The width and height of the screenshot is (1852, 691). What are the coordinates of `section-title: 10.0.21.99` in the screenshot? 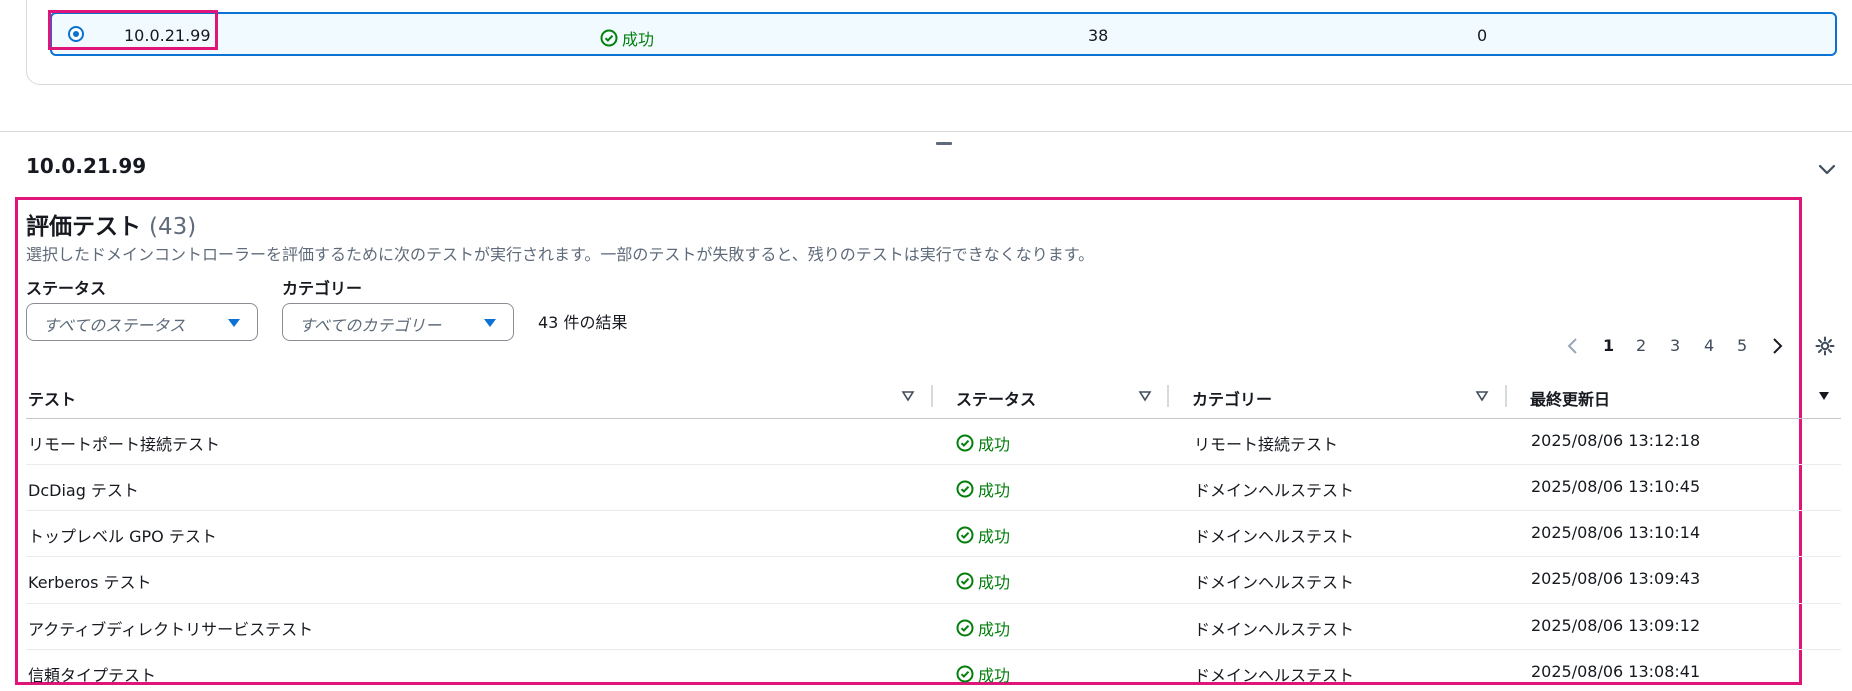 It's located at (86, 166).